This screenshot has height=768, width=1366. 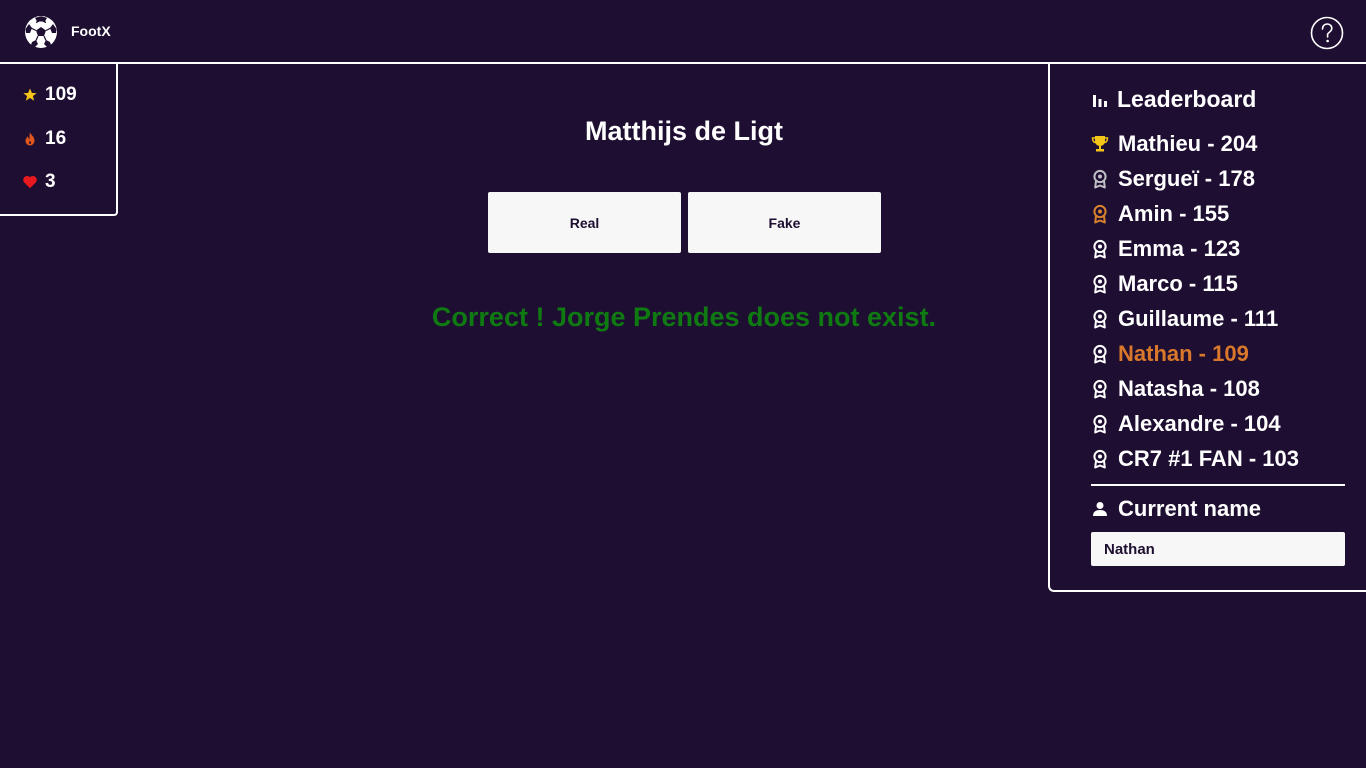 I want to click on leaderboard-item: Amin - 155, so click(x=1195, y=213).